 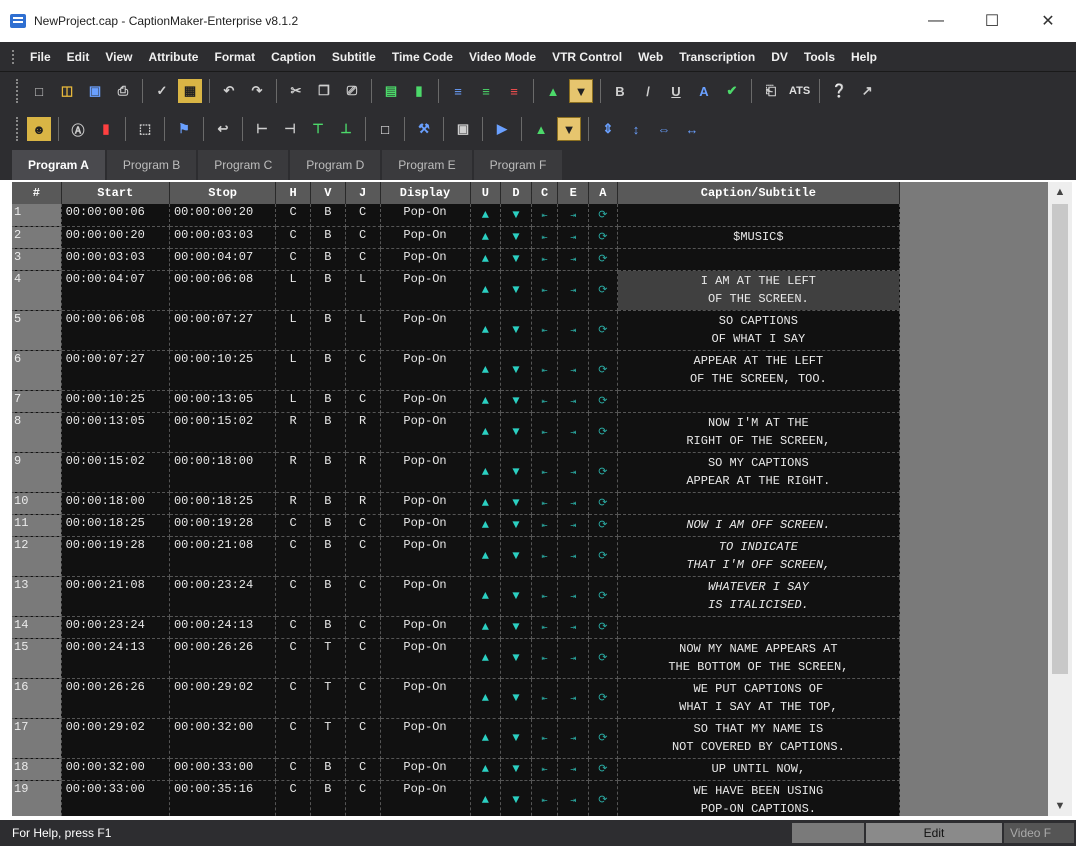 What do you see at coordinates (115, 738) in the screenshot?
I see `start-timecode: 00:00:29:02` at bounding box center [115, 738].